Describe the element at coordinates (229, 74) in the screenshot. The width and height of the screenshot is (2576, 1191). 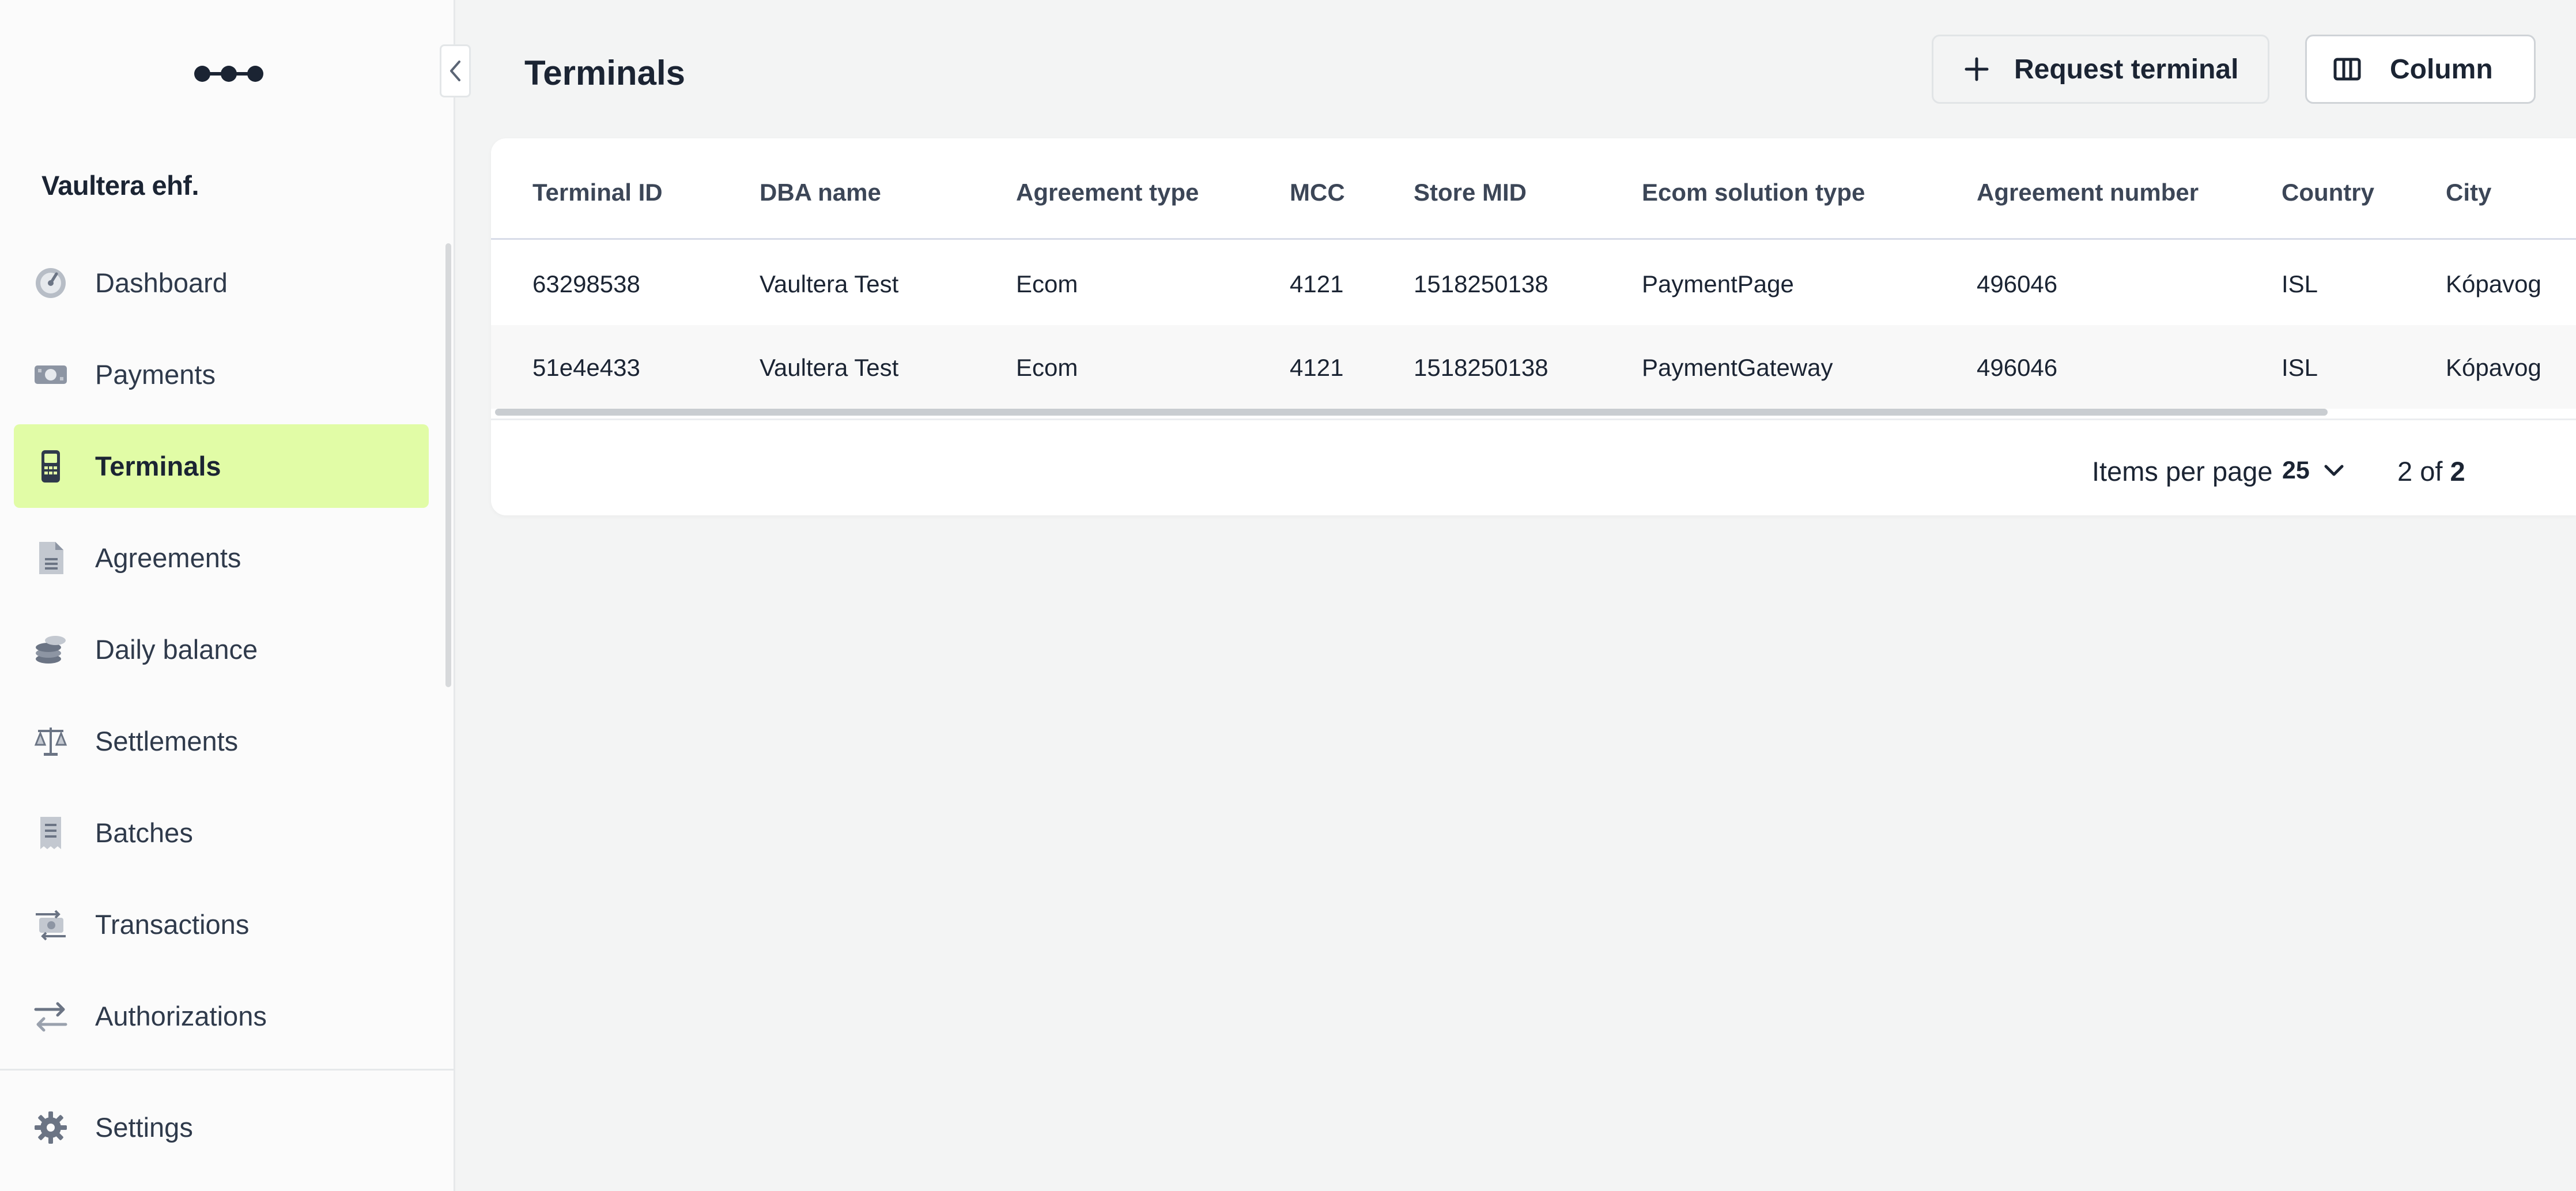
I see `logo-icon` at that location.